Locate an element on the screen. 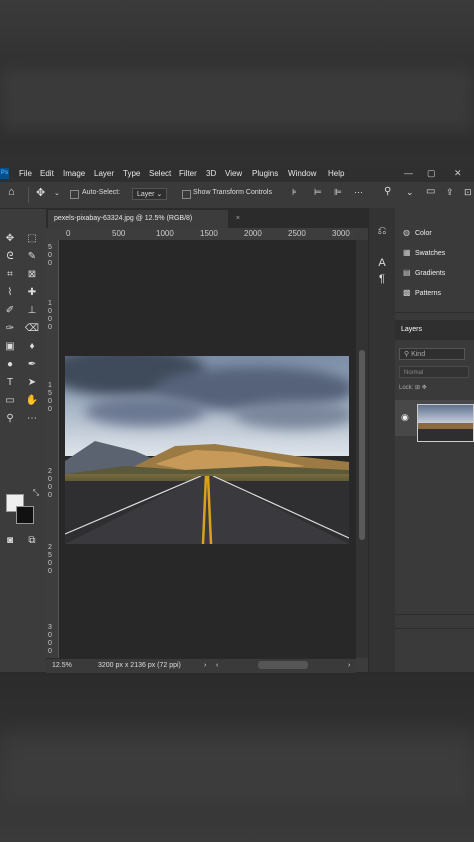 This screenshot has width=474, height=842. scrollbar-thumb is located at coordinates (362, 445).